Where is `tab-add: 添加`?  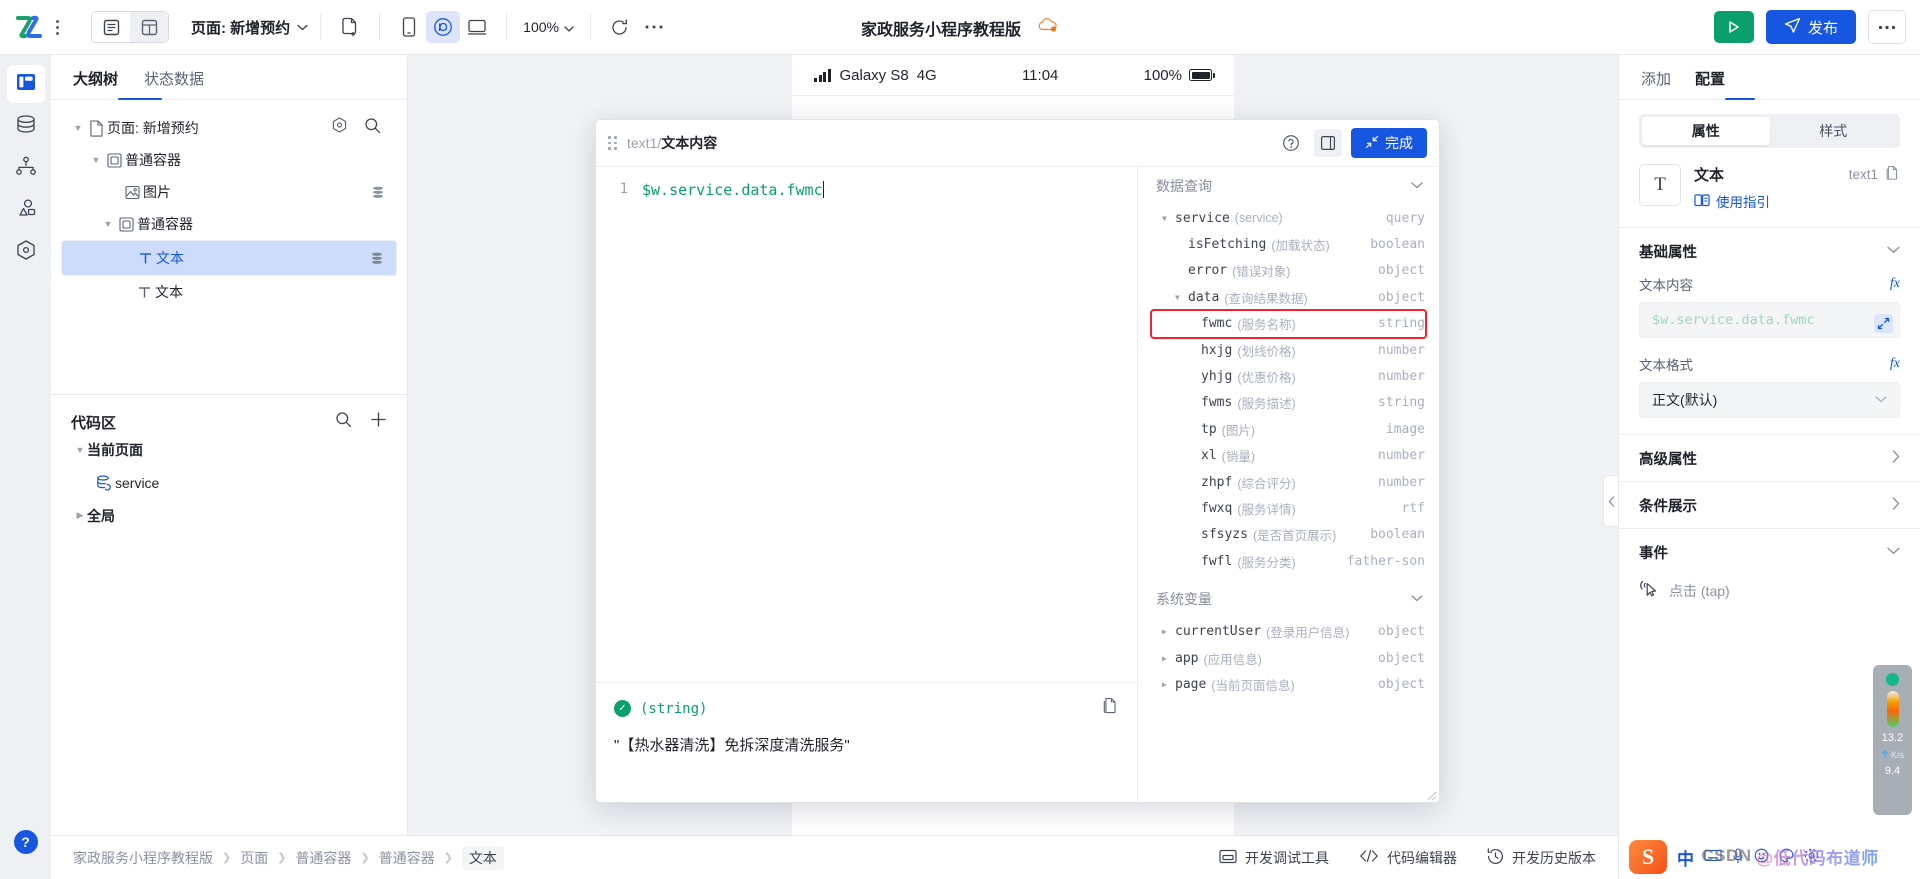
tab-add: 添加 is located at coordinates (1656, 83).